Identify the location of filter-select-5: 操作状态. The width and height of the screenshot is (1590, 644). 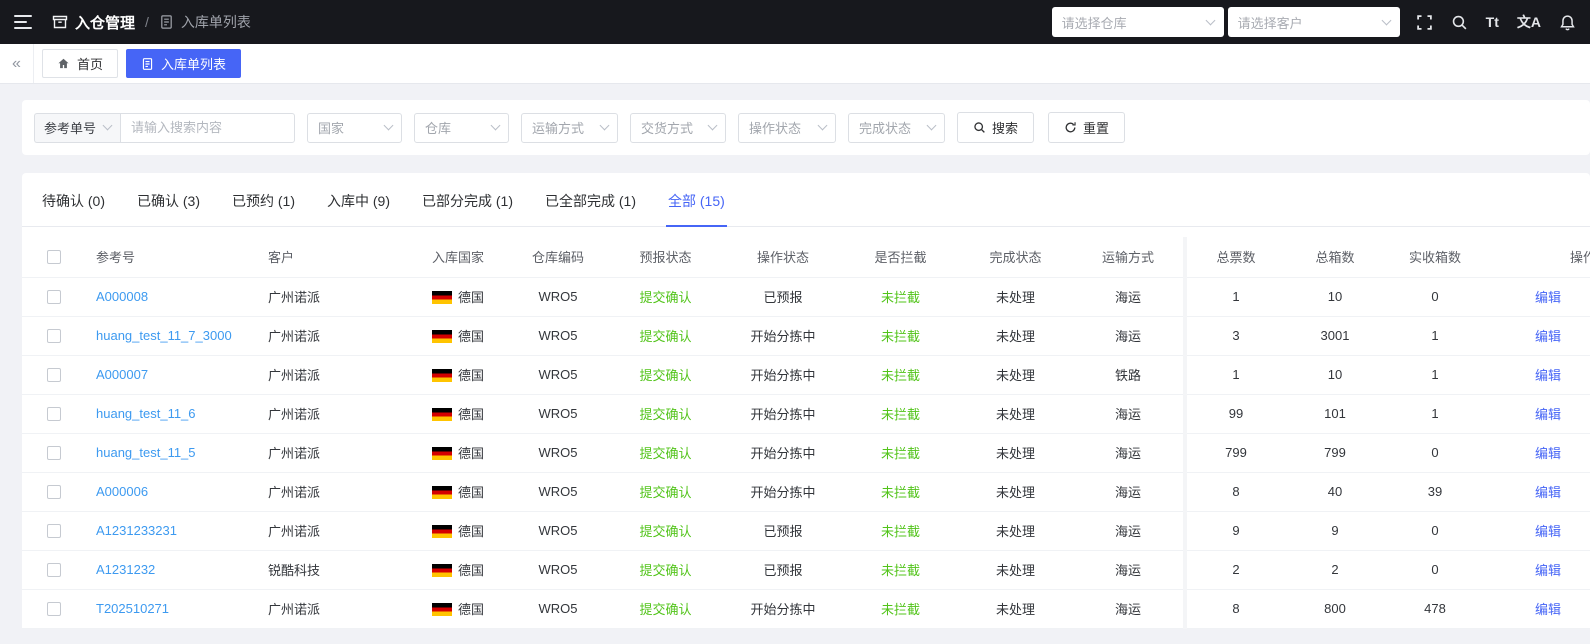
(787, 127).